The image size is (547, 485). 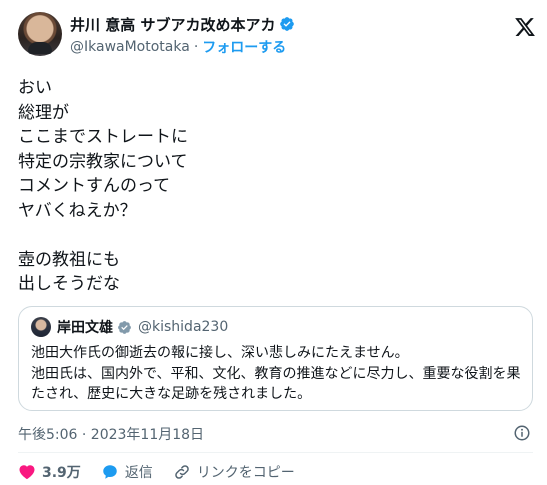 What do you see at coordinates (130, 47) in the screenshot?
I see `author-handle: @IkawaMototaka` at bounding box center [130, 47].